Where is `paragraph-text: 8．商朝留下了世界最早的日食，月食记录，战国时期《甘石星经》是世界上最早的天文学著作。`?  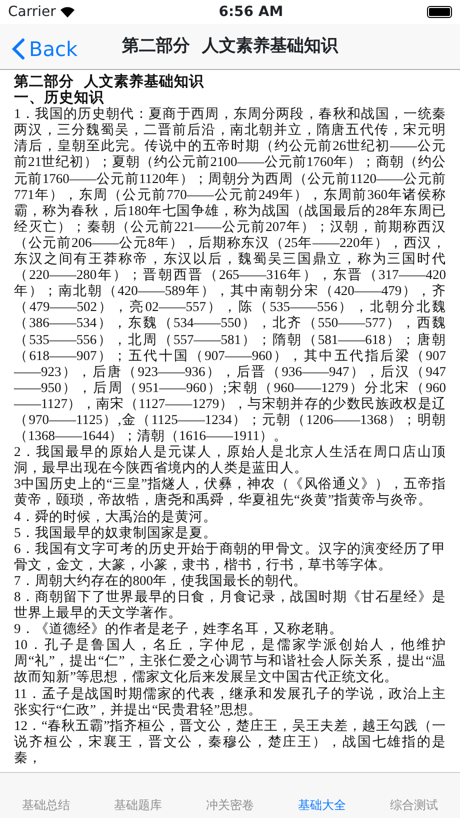 paragraph-text: 8．商朝留下了世界最早的日食，月食记录，战国时期《甘石星经》是世界上最早的天文学著作。 is located at coordinates (230, 605).